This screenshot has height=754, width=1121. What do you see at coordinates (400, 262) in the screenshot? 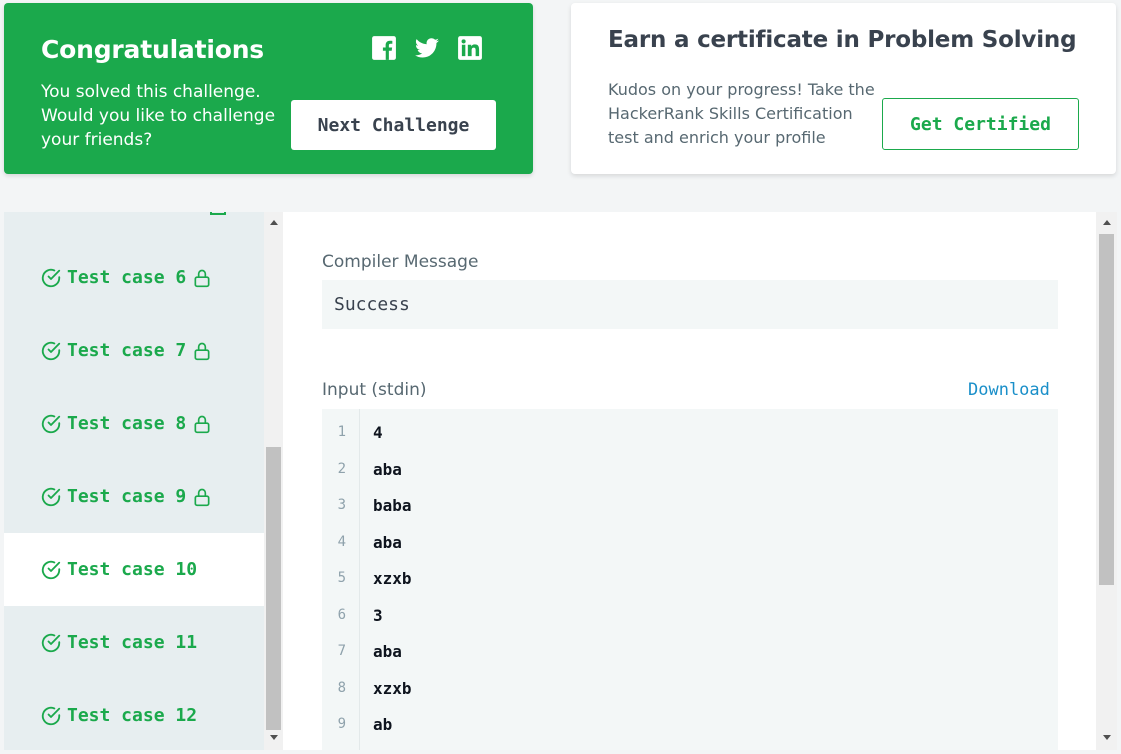
I see `compiler-message-label: Compiler Message` at bounding box center [400, 262].